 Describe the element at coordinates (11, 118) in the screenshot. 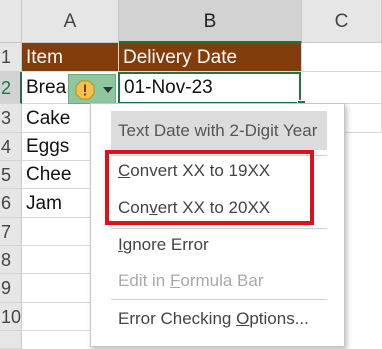

I see `row-header-3: 3` at that location.